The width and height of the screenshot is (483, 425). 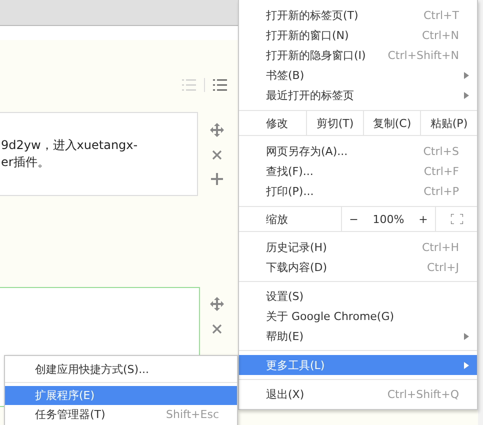 I want to click on menu-item: 帮助(E), so click(x=358, y=336).